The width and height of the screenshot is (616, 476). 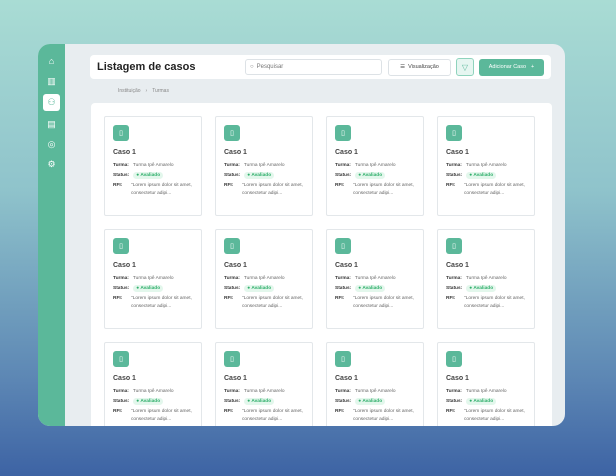 I want to click on page-title: Listagem de casos, so click(x=146, y=67).